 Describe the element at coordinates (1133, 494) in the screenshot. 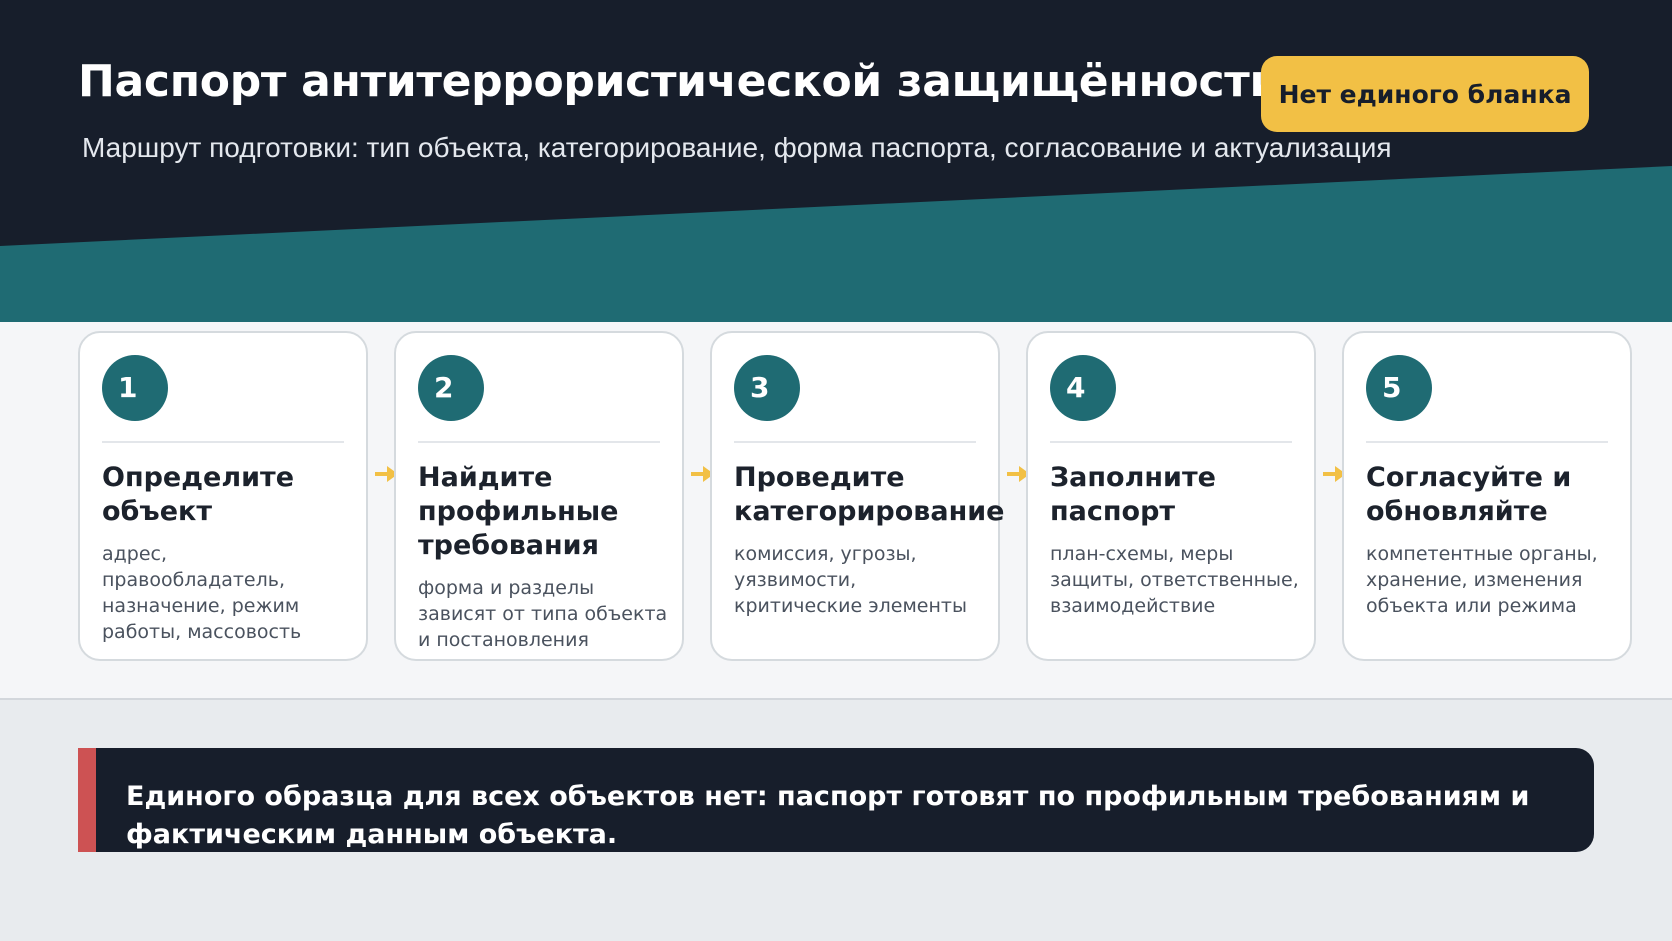

I see `step-title: Заполните паспорт` at that location.